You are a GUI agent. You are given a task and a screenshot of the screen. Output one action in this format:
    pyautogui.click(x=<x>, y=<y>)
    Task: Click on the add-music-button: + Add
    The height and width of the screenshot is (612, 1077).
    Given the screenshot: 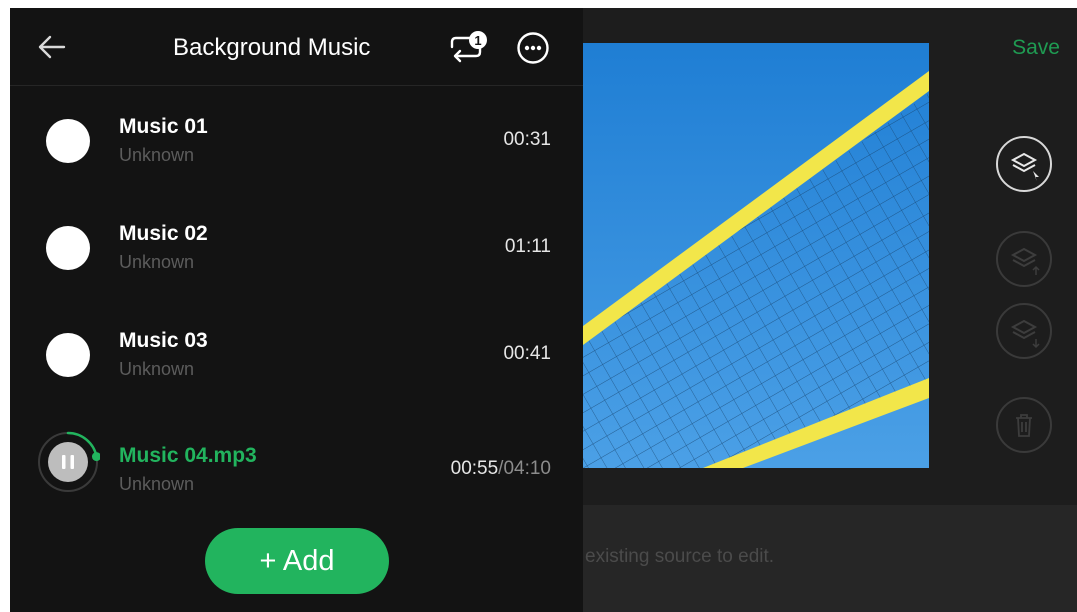 What is the action you would take?
    pyautogui.click(x=297, y=561)
    